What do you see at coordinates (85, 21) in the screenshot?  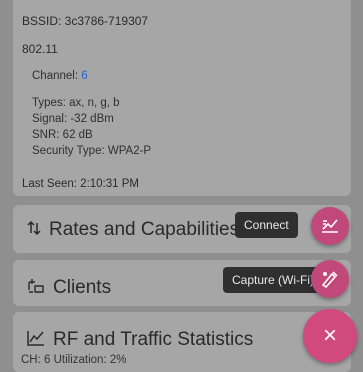 I see `bssid-text: BSSID: 3c3786-719307` at bounding box center [85, 21].